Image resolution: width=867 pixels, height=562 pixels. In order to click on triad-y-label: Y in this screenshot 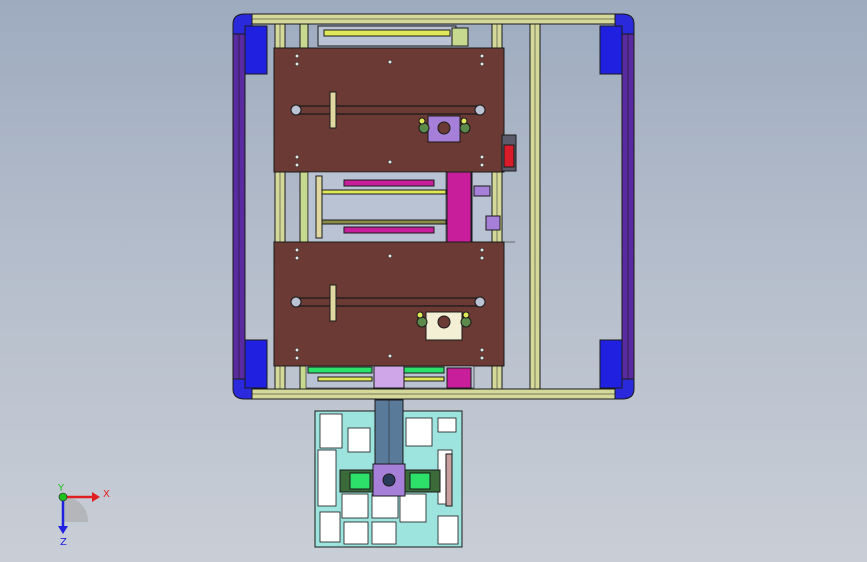, I will do `click(61, 488)`.